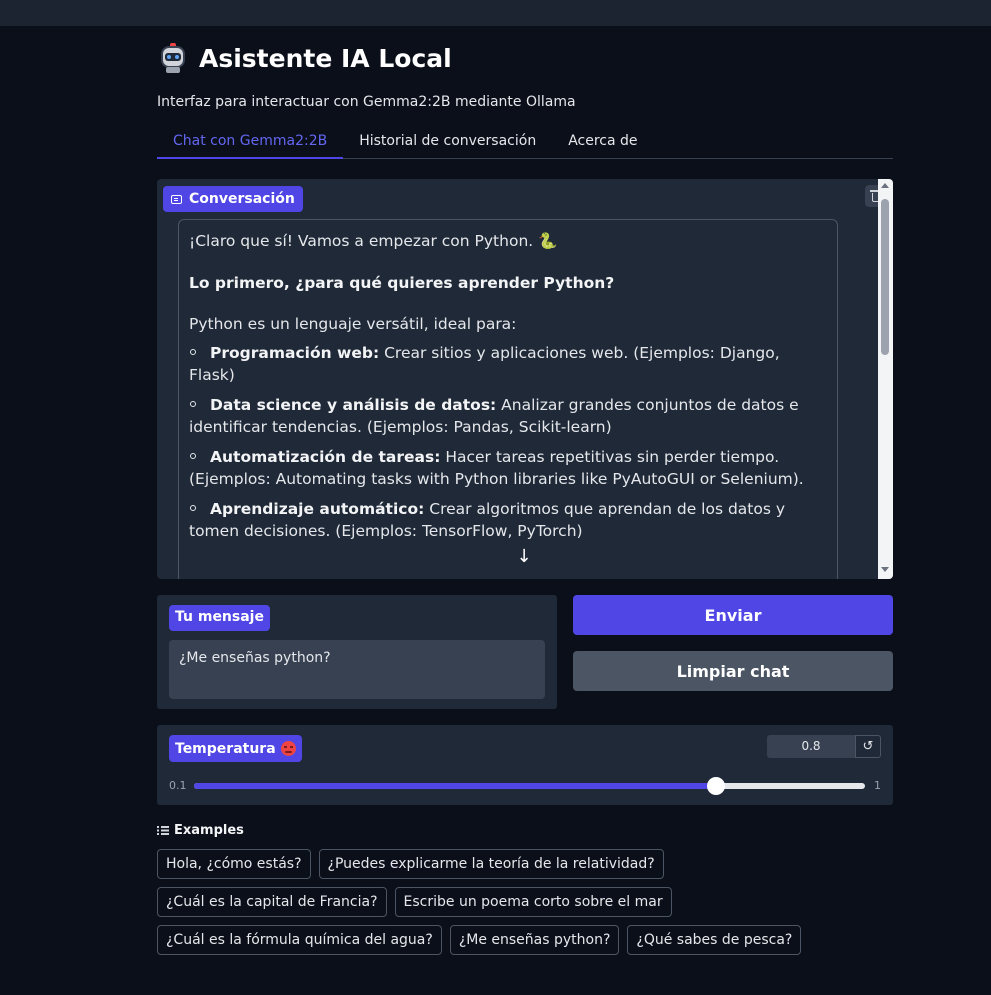  I want to click on example-button: ¿Qué sabes de pesca?, so click(714, 940).